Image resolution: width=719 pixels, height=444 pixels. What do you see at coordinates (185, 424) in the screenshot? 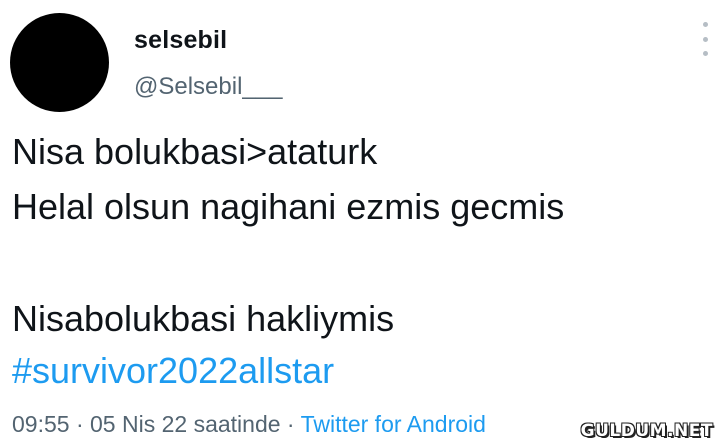
I see `tweet-date: 05 Nis 22 saatinde` at bounding box center [185, 424].